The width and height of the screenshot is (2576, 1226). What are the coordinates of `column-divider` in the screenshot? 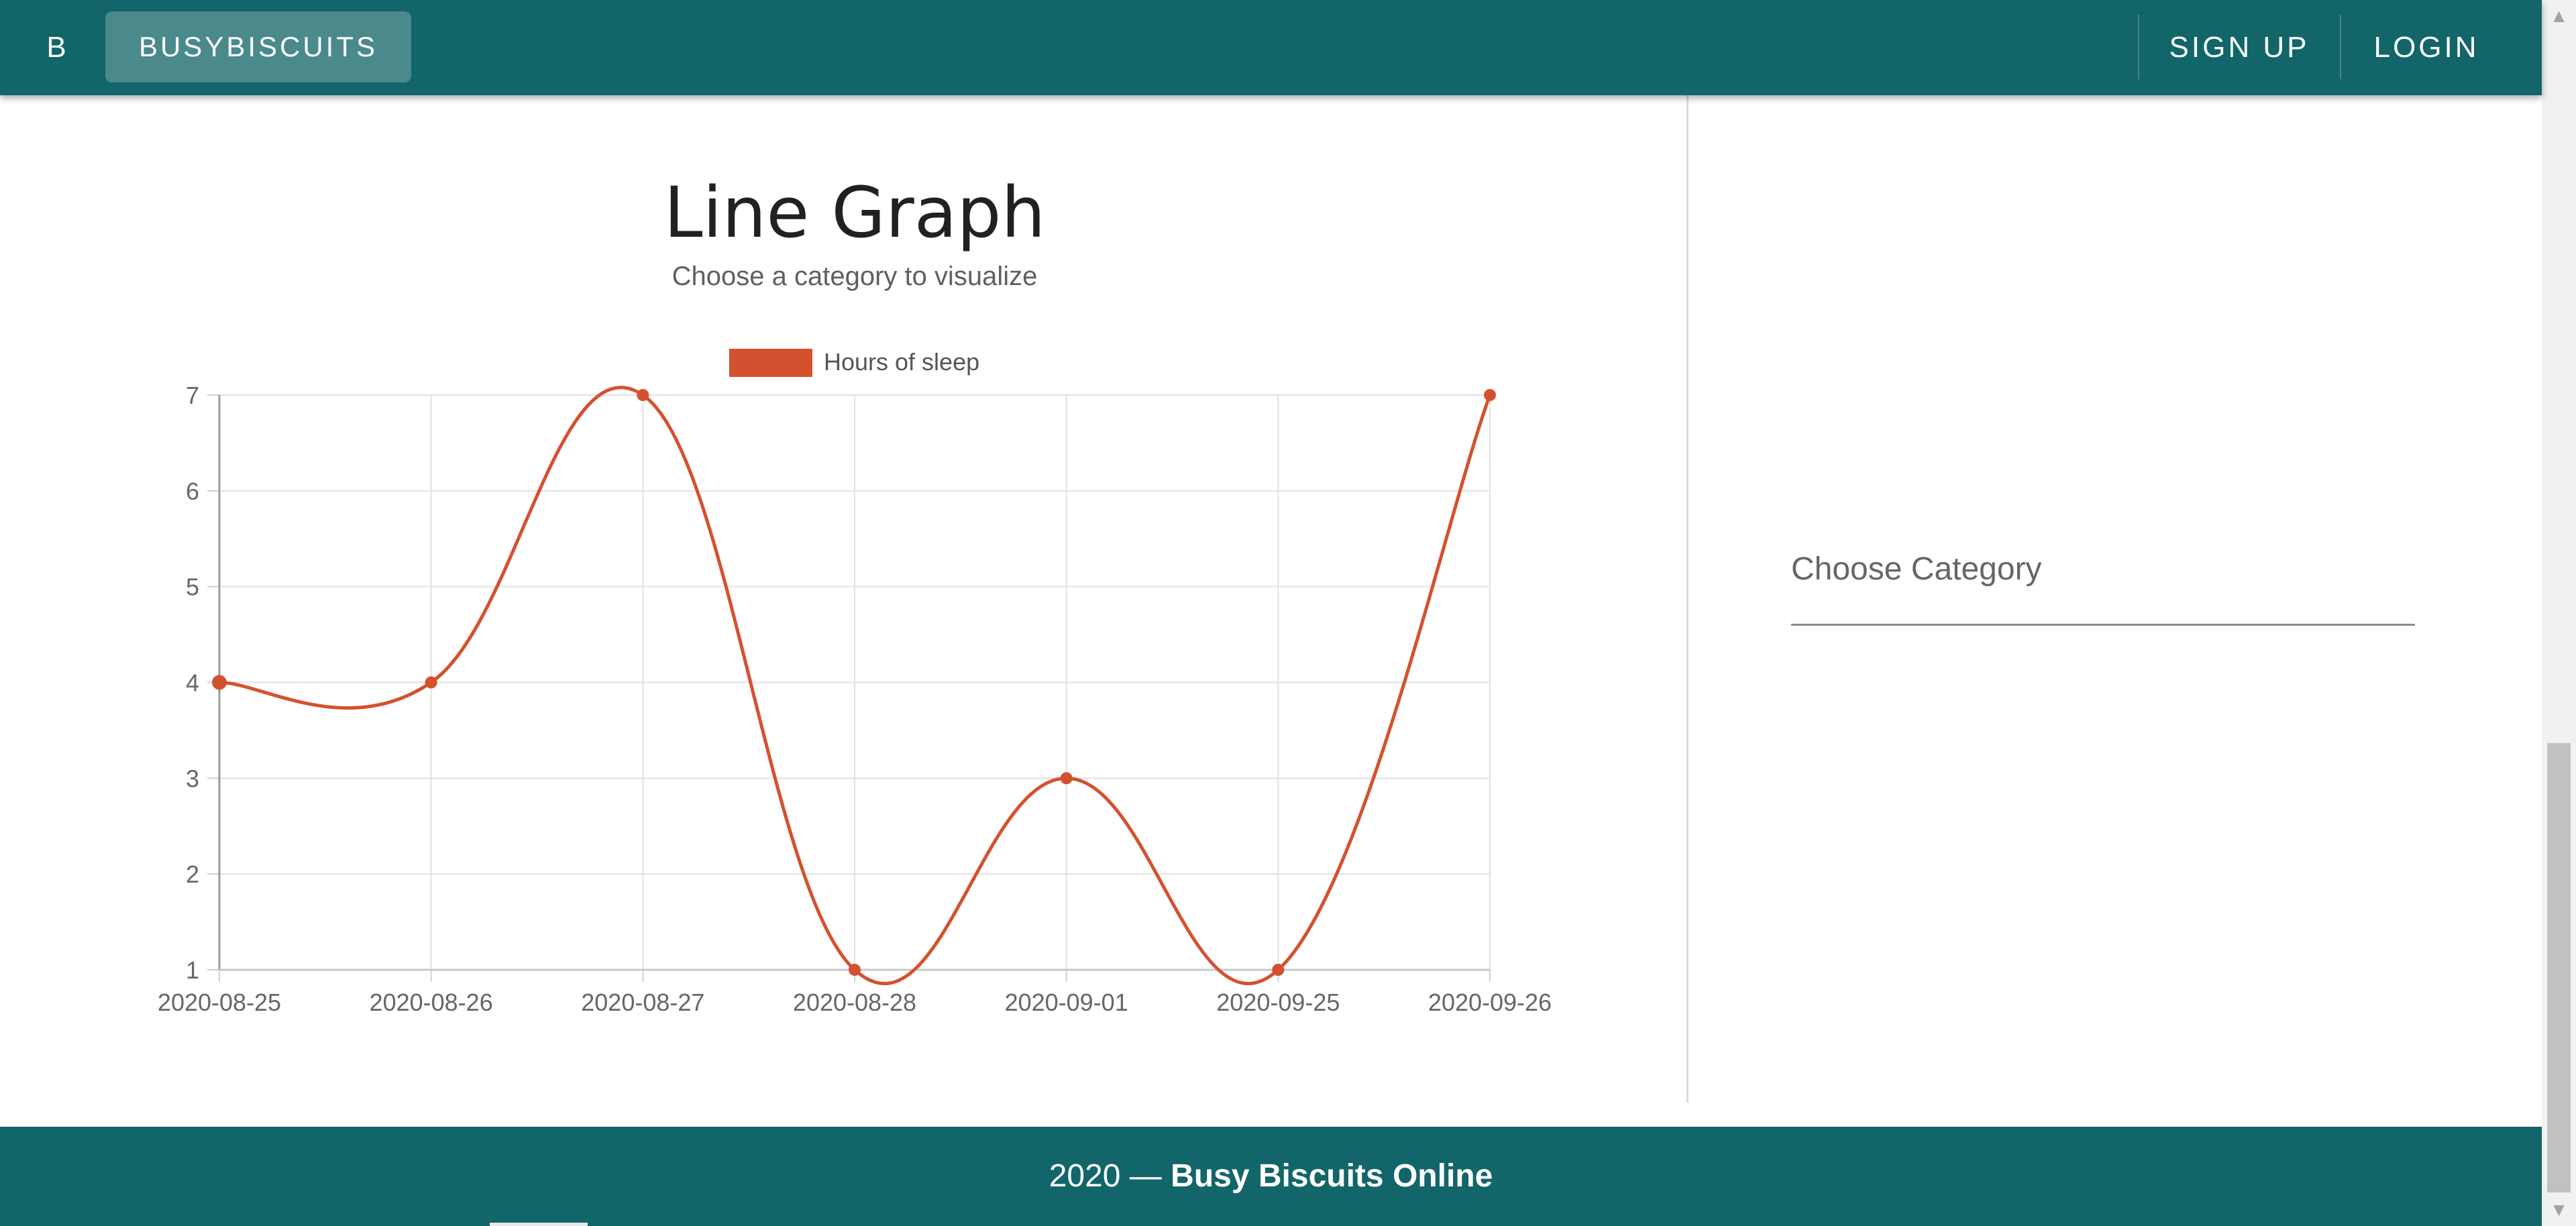 It's located at (1687, 599).